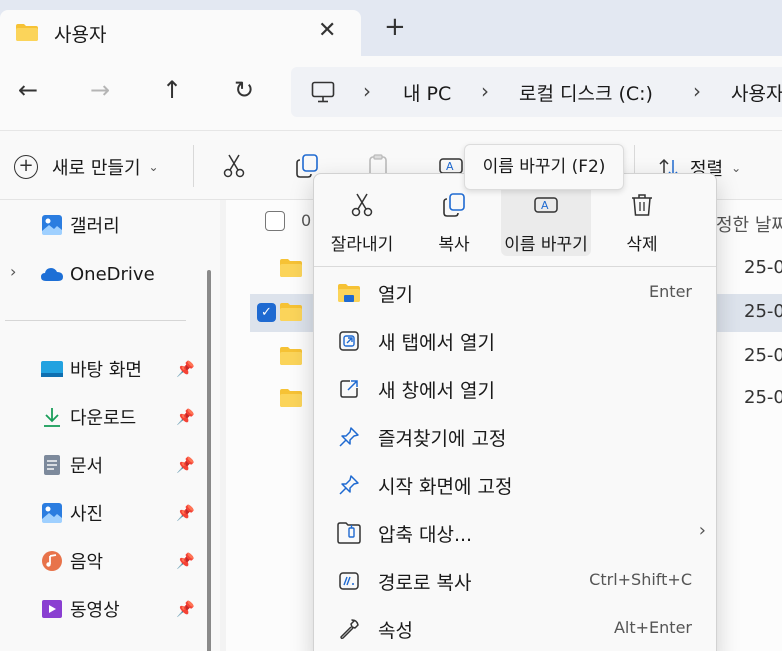  I want to click on sidebar-scrollbar, so click(209, 460).